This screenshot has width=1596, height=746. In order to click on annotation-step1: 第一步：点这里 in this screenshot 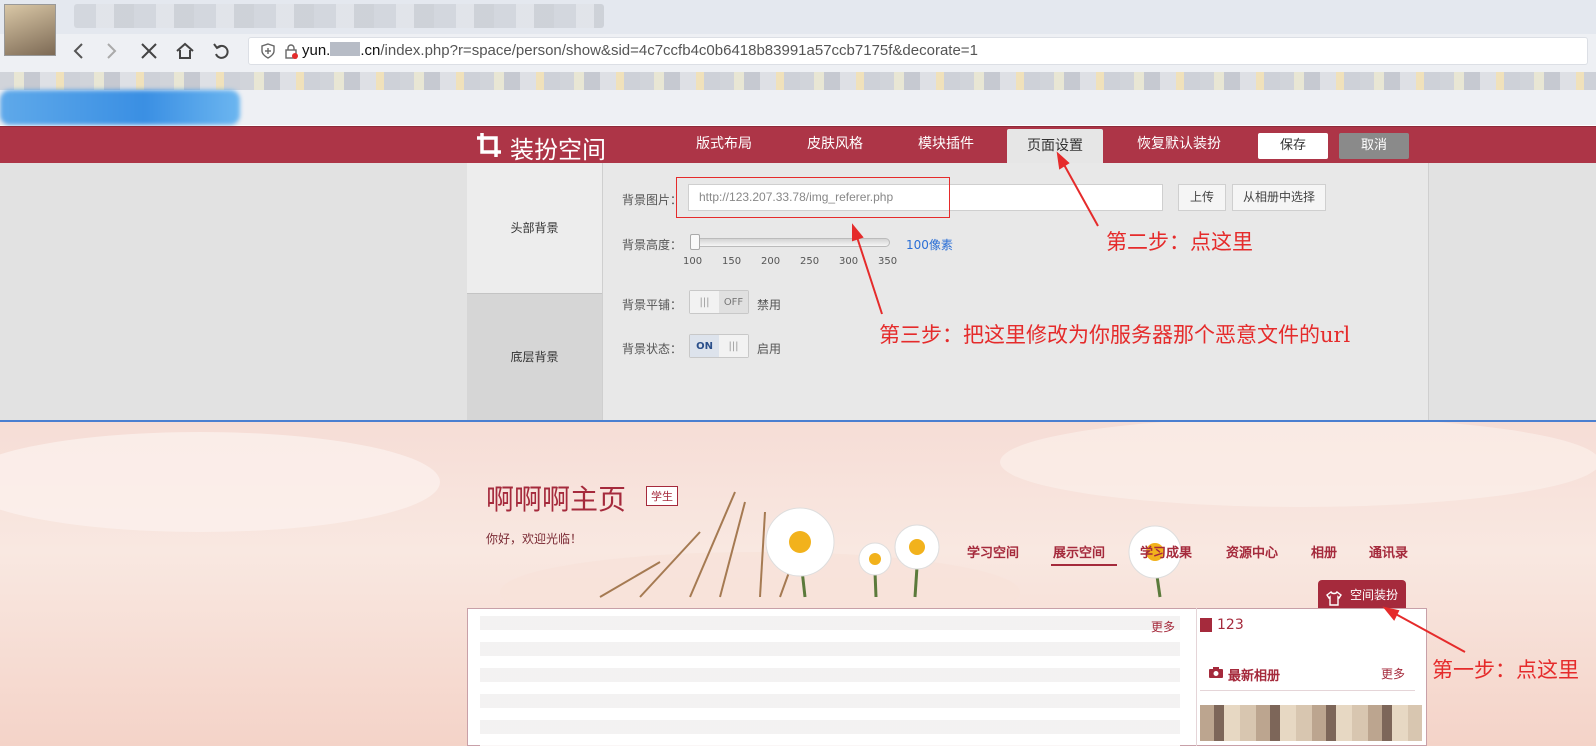, I will do `click(1505, 670)`.